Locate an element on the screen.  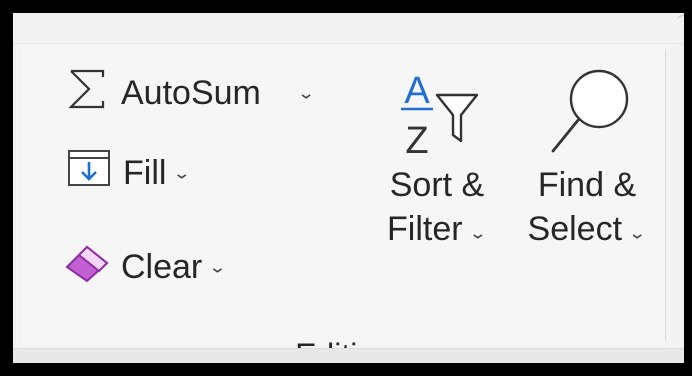
fill-button: Fill ⌄ is located at coordinates (129, 173).